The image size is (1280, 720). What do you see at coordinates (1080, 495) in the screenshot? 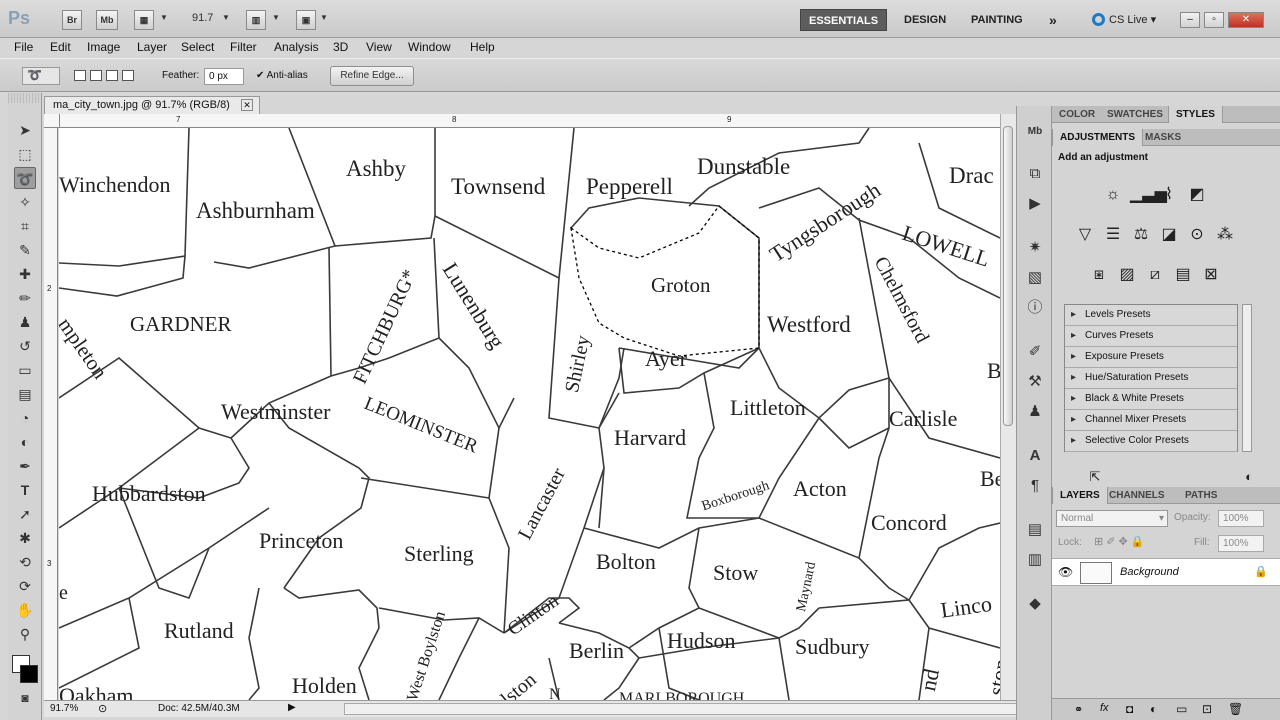
I see `tab-layers: LAYERS` at bounding box center [1080, 495].